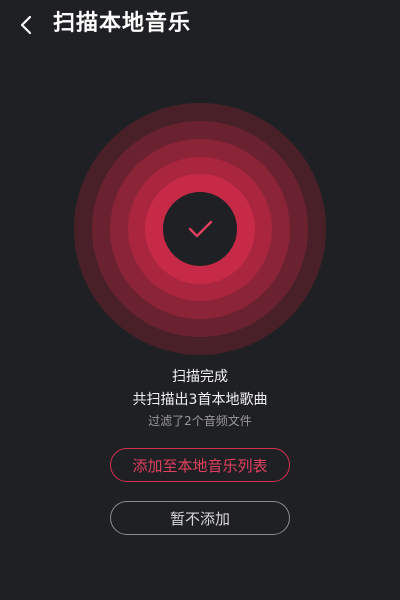 The height and width of the screenshot is (600, 400). What do you see at coordinates (122, 23) in the screenshot?
I see `page-title: 扫描本地音乐` at bounding box center [122, 23].